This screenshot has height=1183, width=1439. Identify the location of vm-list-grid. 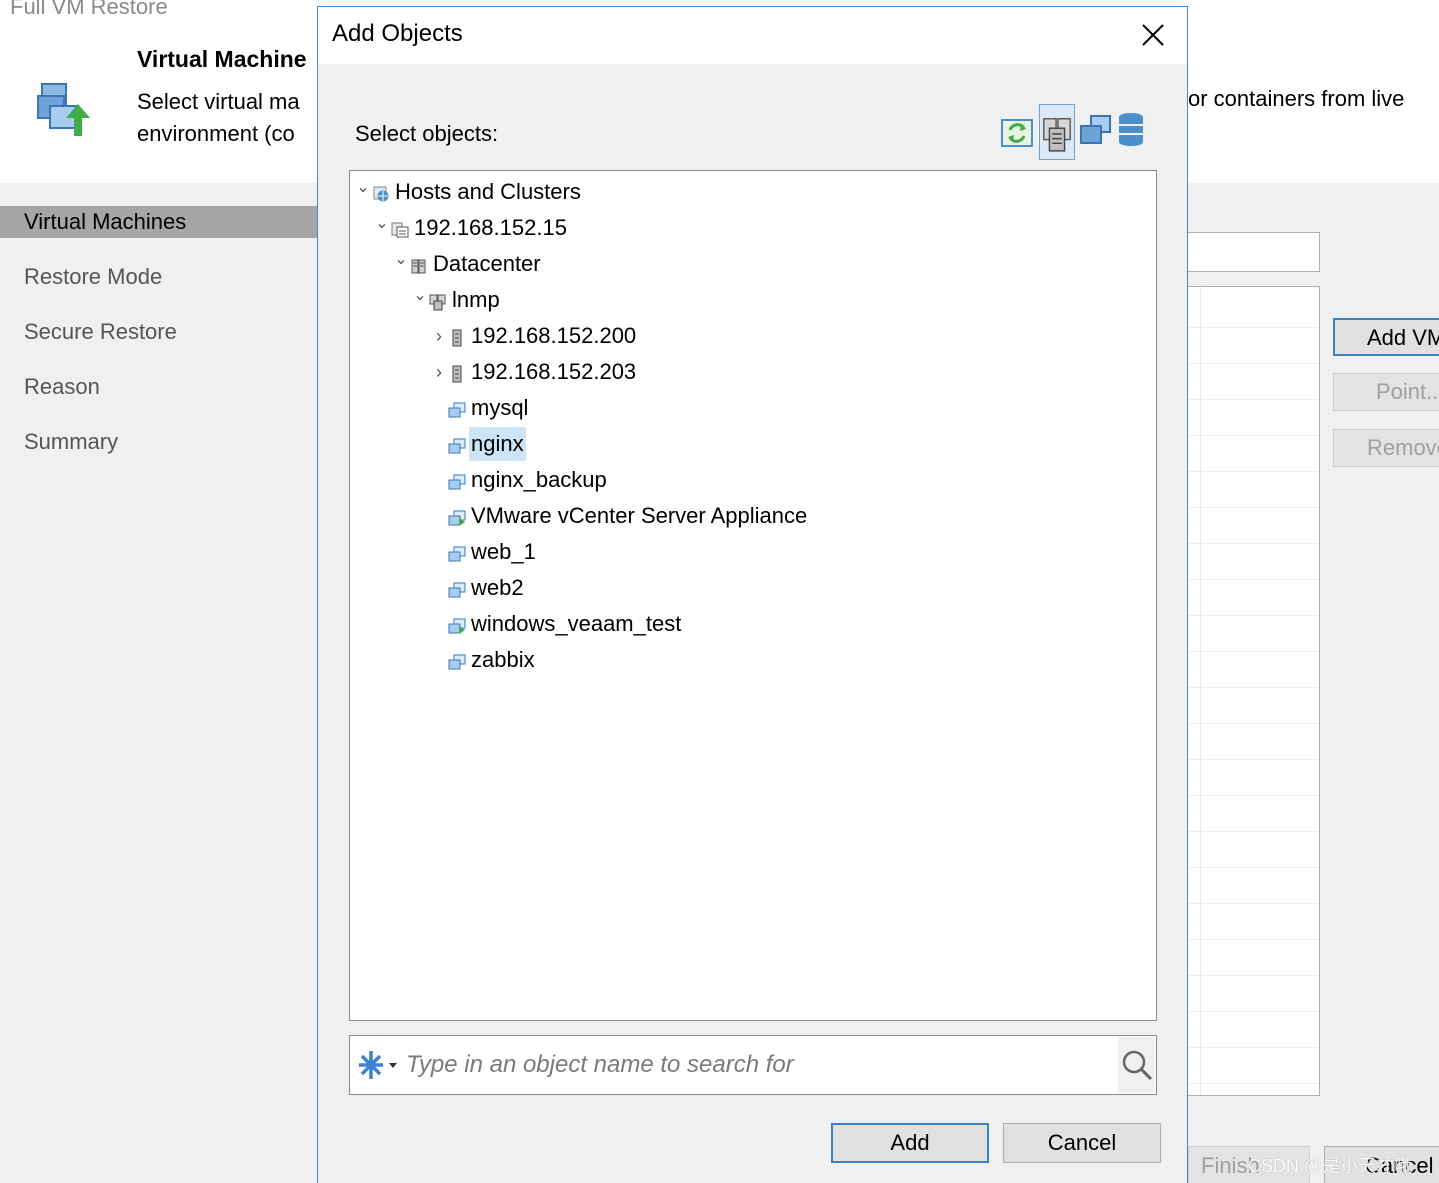
(1254, 691).